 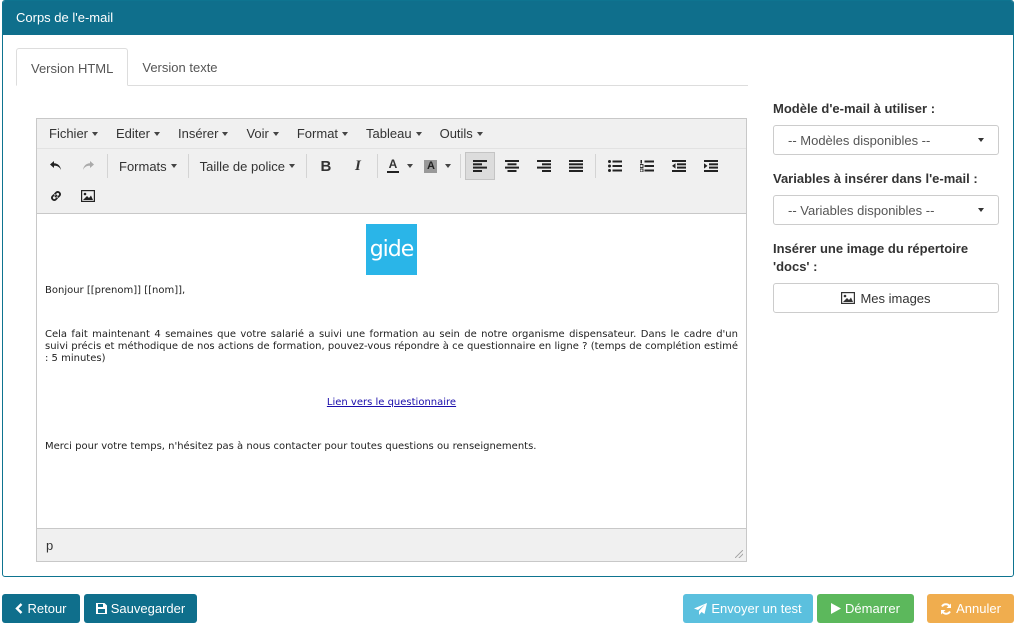 I want to click on my-images-button: Mes images, so click(x=886, y=298).